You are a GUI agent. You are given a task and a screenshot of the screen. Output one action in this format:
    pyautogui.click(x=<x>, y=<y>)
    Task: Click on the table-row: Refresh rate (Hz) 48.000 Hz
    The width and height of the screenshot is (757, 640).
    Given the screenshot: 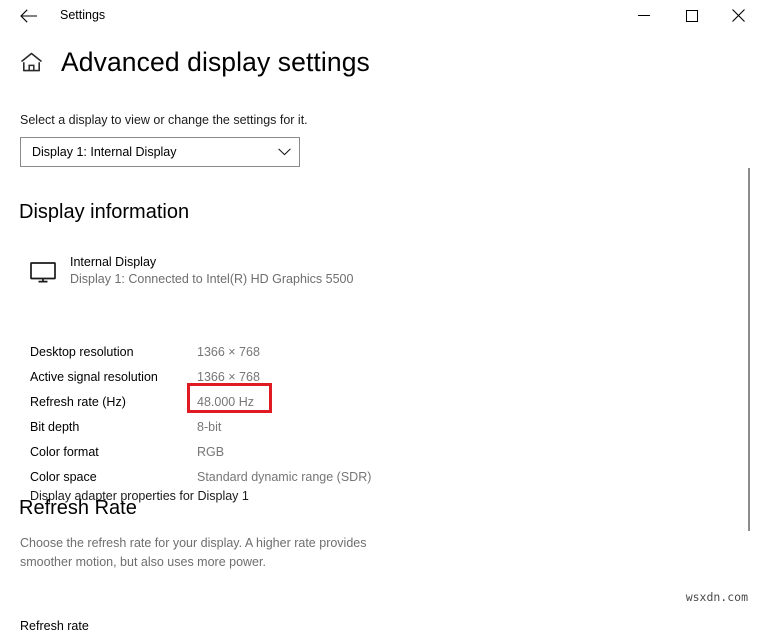 What is the action you would take?
    pyautogui.click(x=200, y=401)
    